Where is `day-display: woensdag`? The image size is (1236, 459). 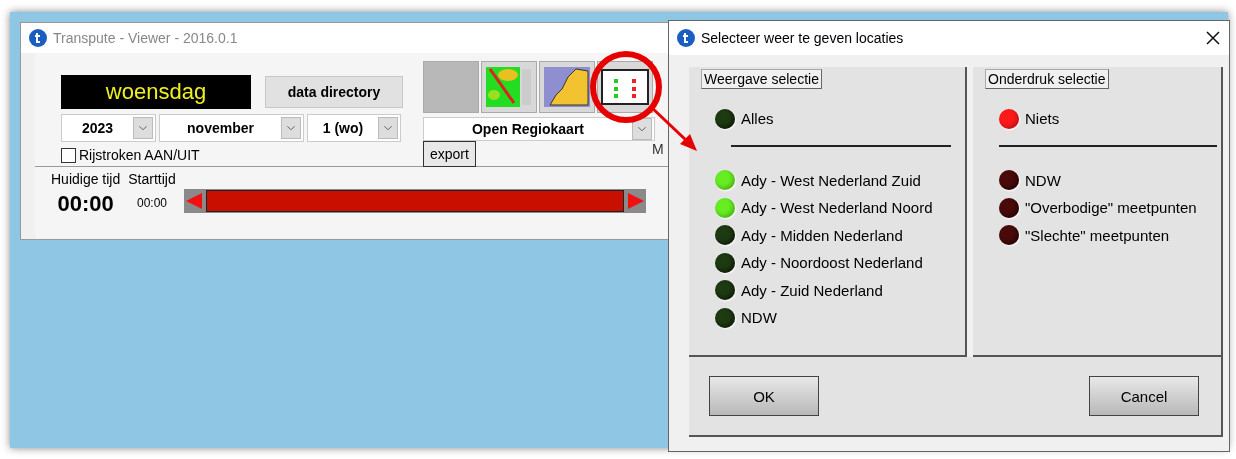 day-display: woensdag is located at coordinates (156, 92).